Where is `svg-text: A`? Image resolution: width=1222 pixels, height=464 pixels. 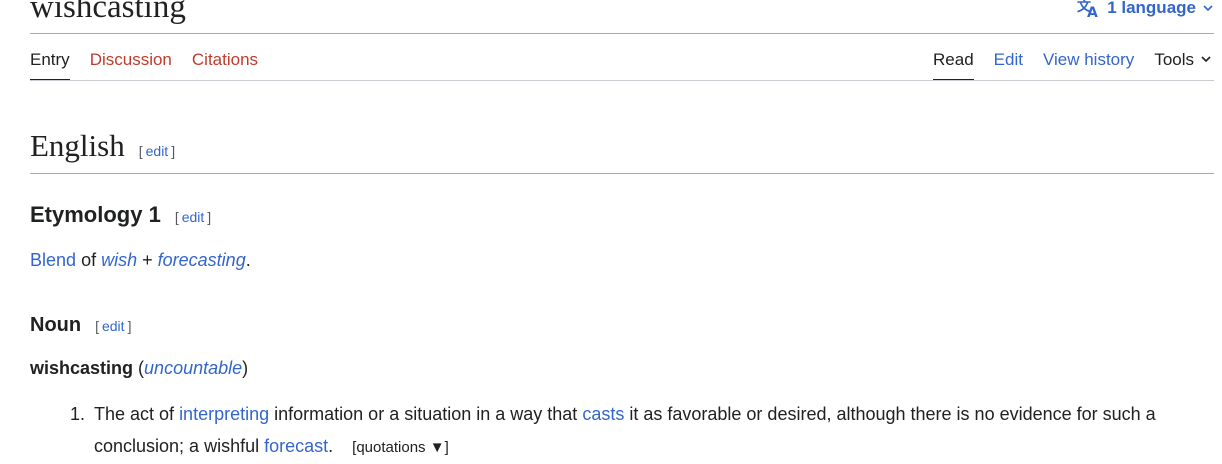 svg-text: A is located at coordinates (1092, 11).